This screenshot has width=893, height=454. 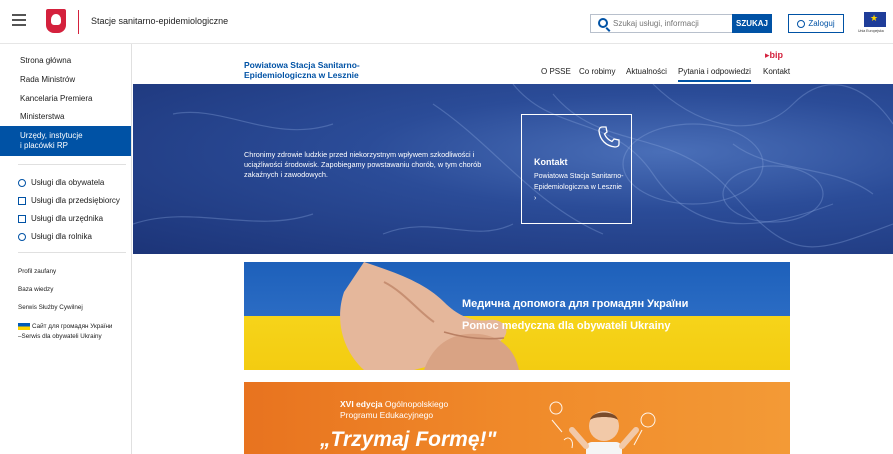 I want to click on search-icon, so click(x=603, y=23).